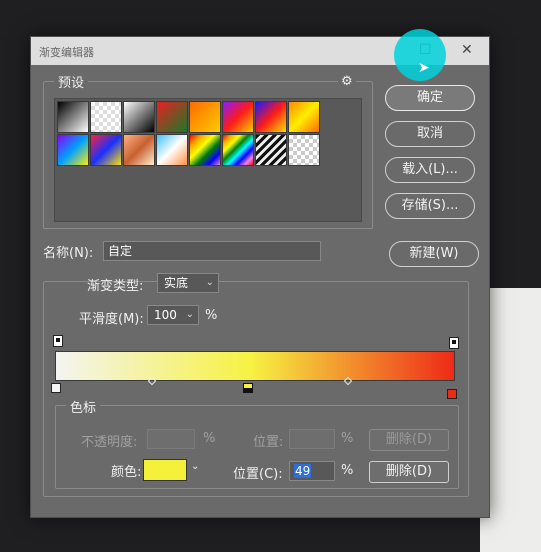  Describe the element at coordinates (424, 68) in the screenshot. I see `cursor-icon: ➤` at that location.